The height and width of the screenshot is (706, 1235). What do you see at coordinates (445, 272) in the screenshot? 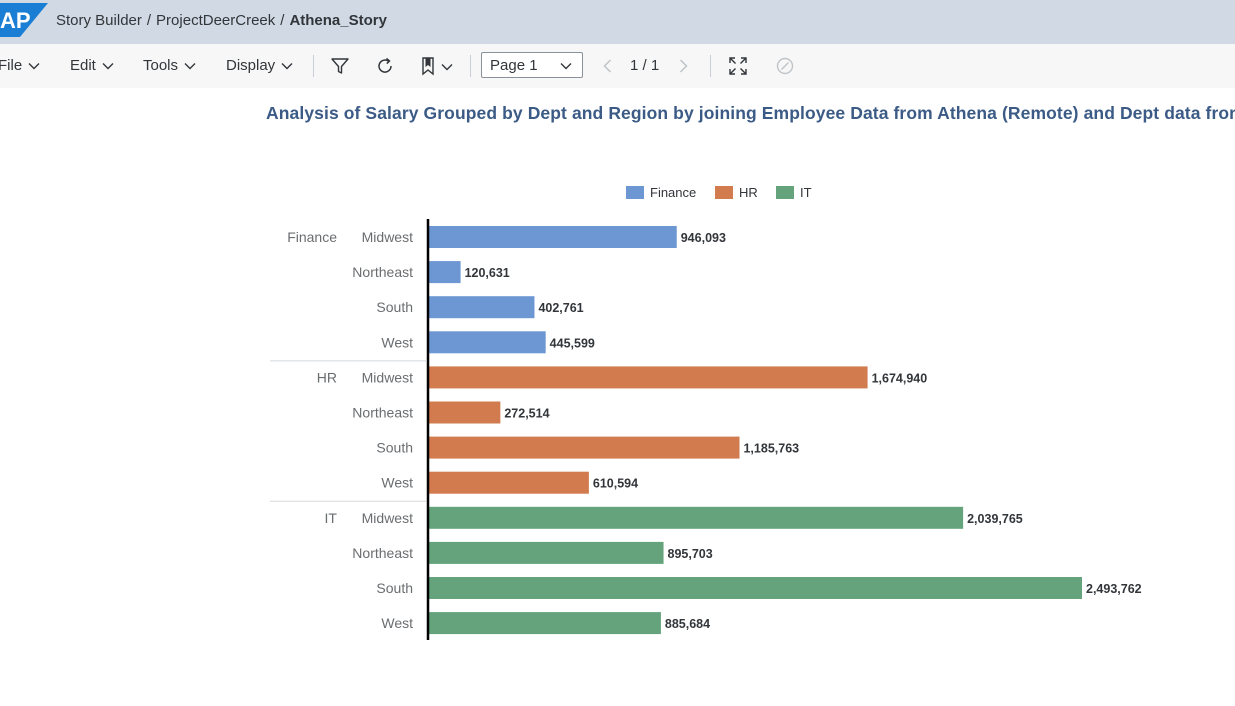
I see `bar-finance-northeast` at bounding box center [445, 272].